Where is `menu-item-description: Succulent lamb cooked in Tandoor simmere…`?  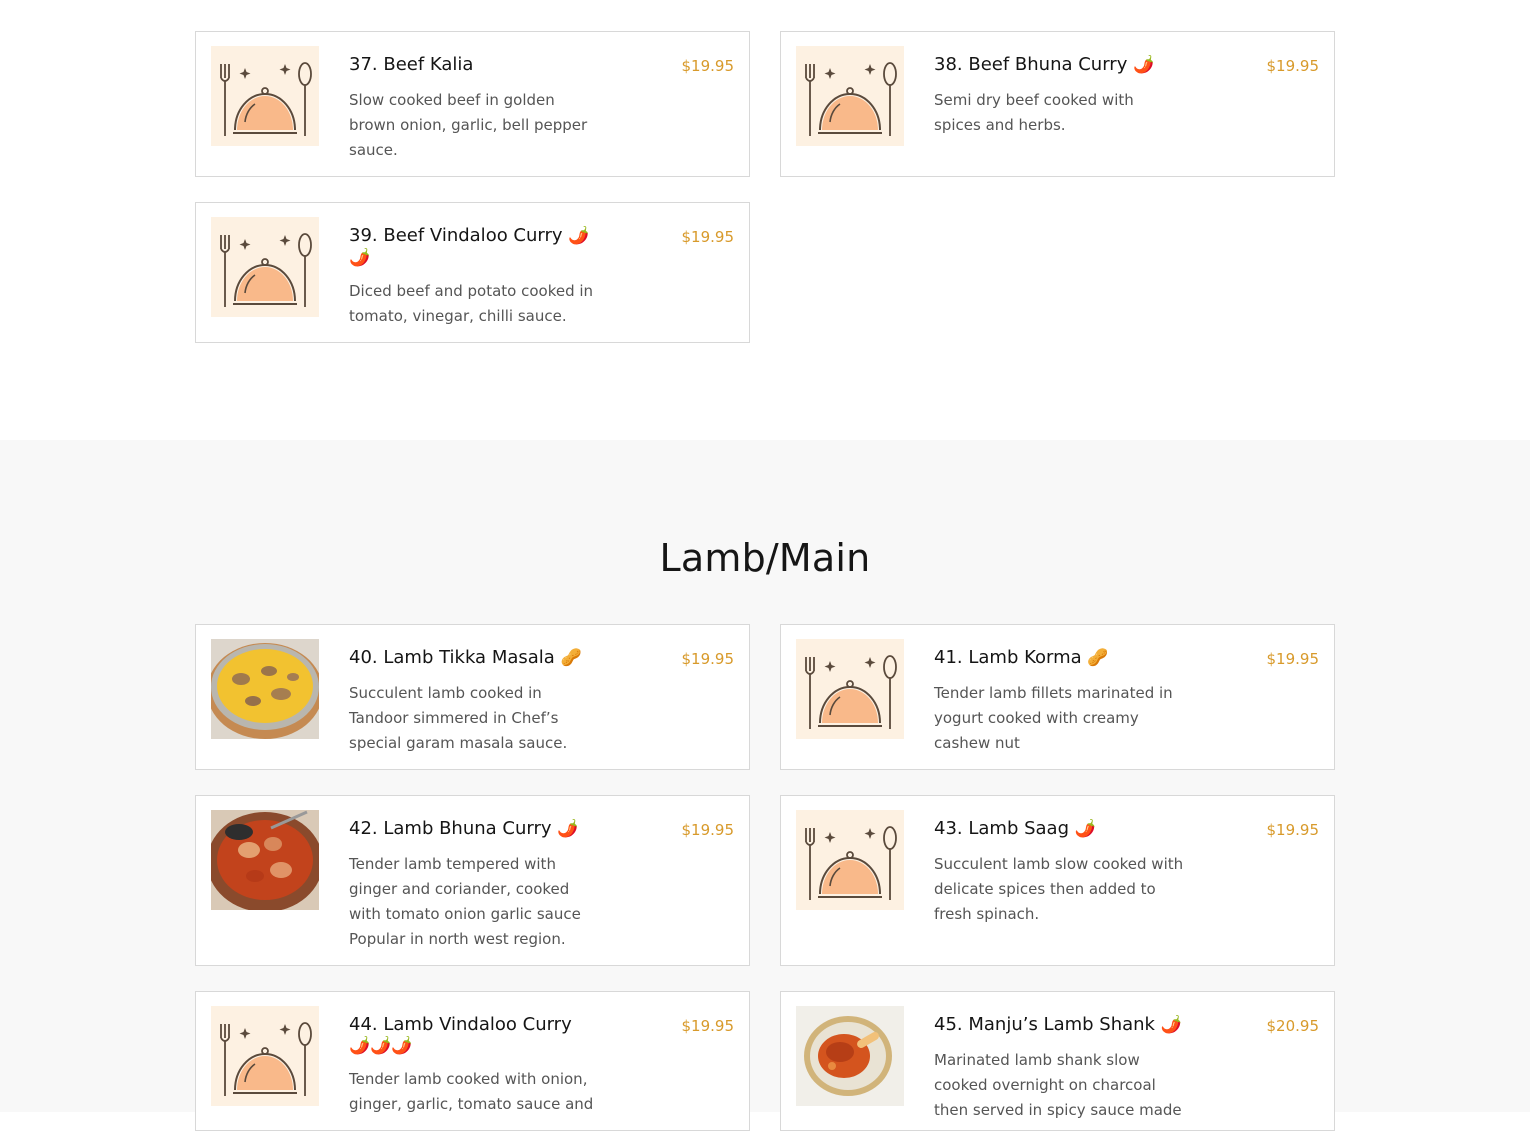
menu-item-description: Succulent lamb cooked in Tandoor simmere… is located at coordinates (458, 718).